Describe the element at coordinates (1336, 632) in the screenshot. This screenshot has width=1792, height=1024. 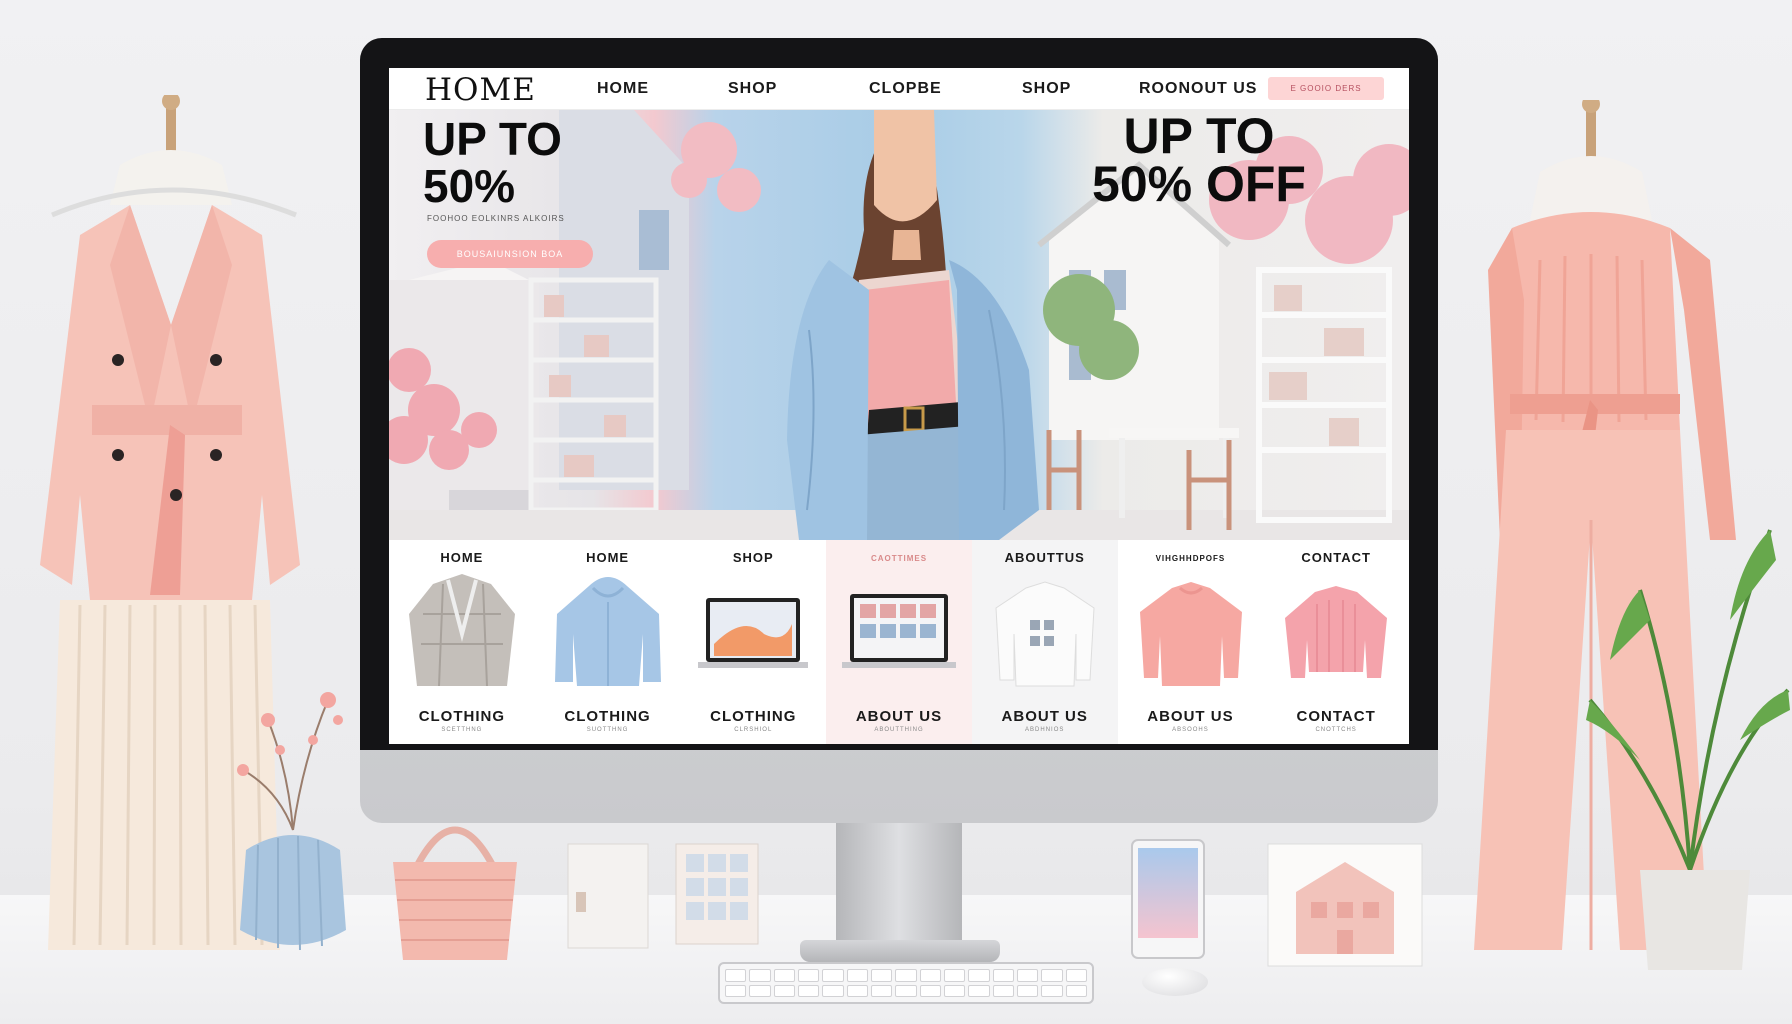
I see `pink-knit-sweater-icon` at that location.